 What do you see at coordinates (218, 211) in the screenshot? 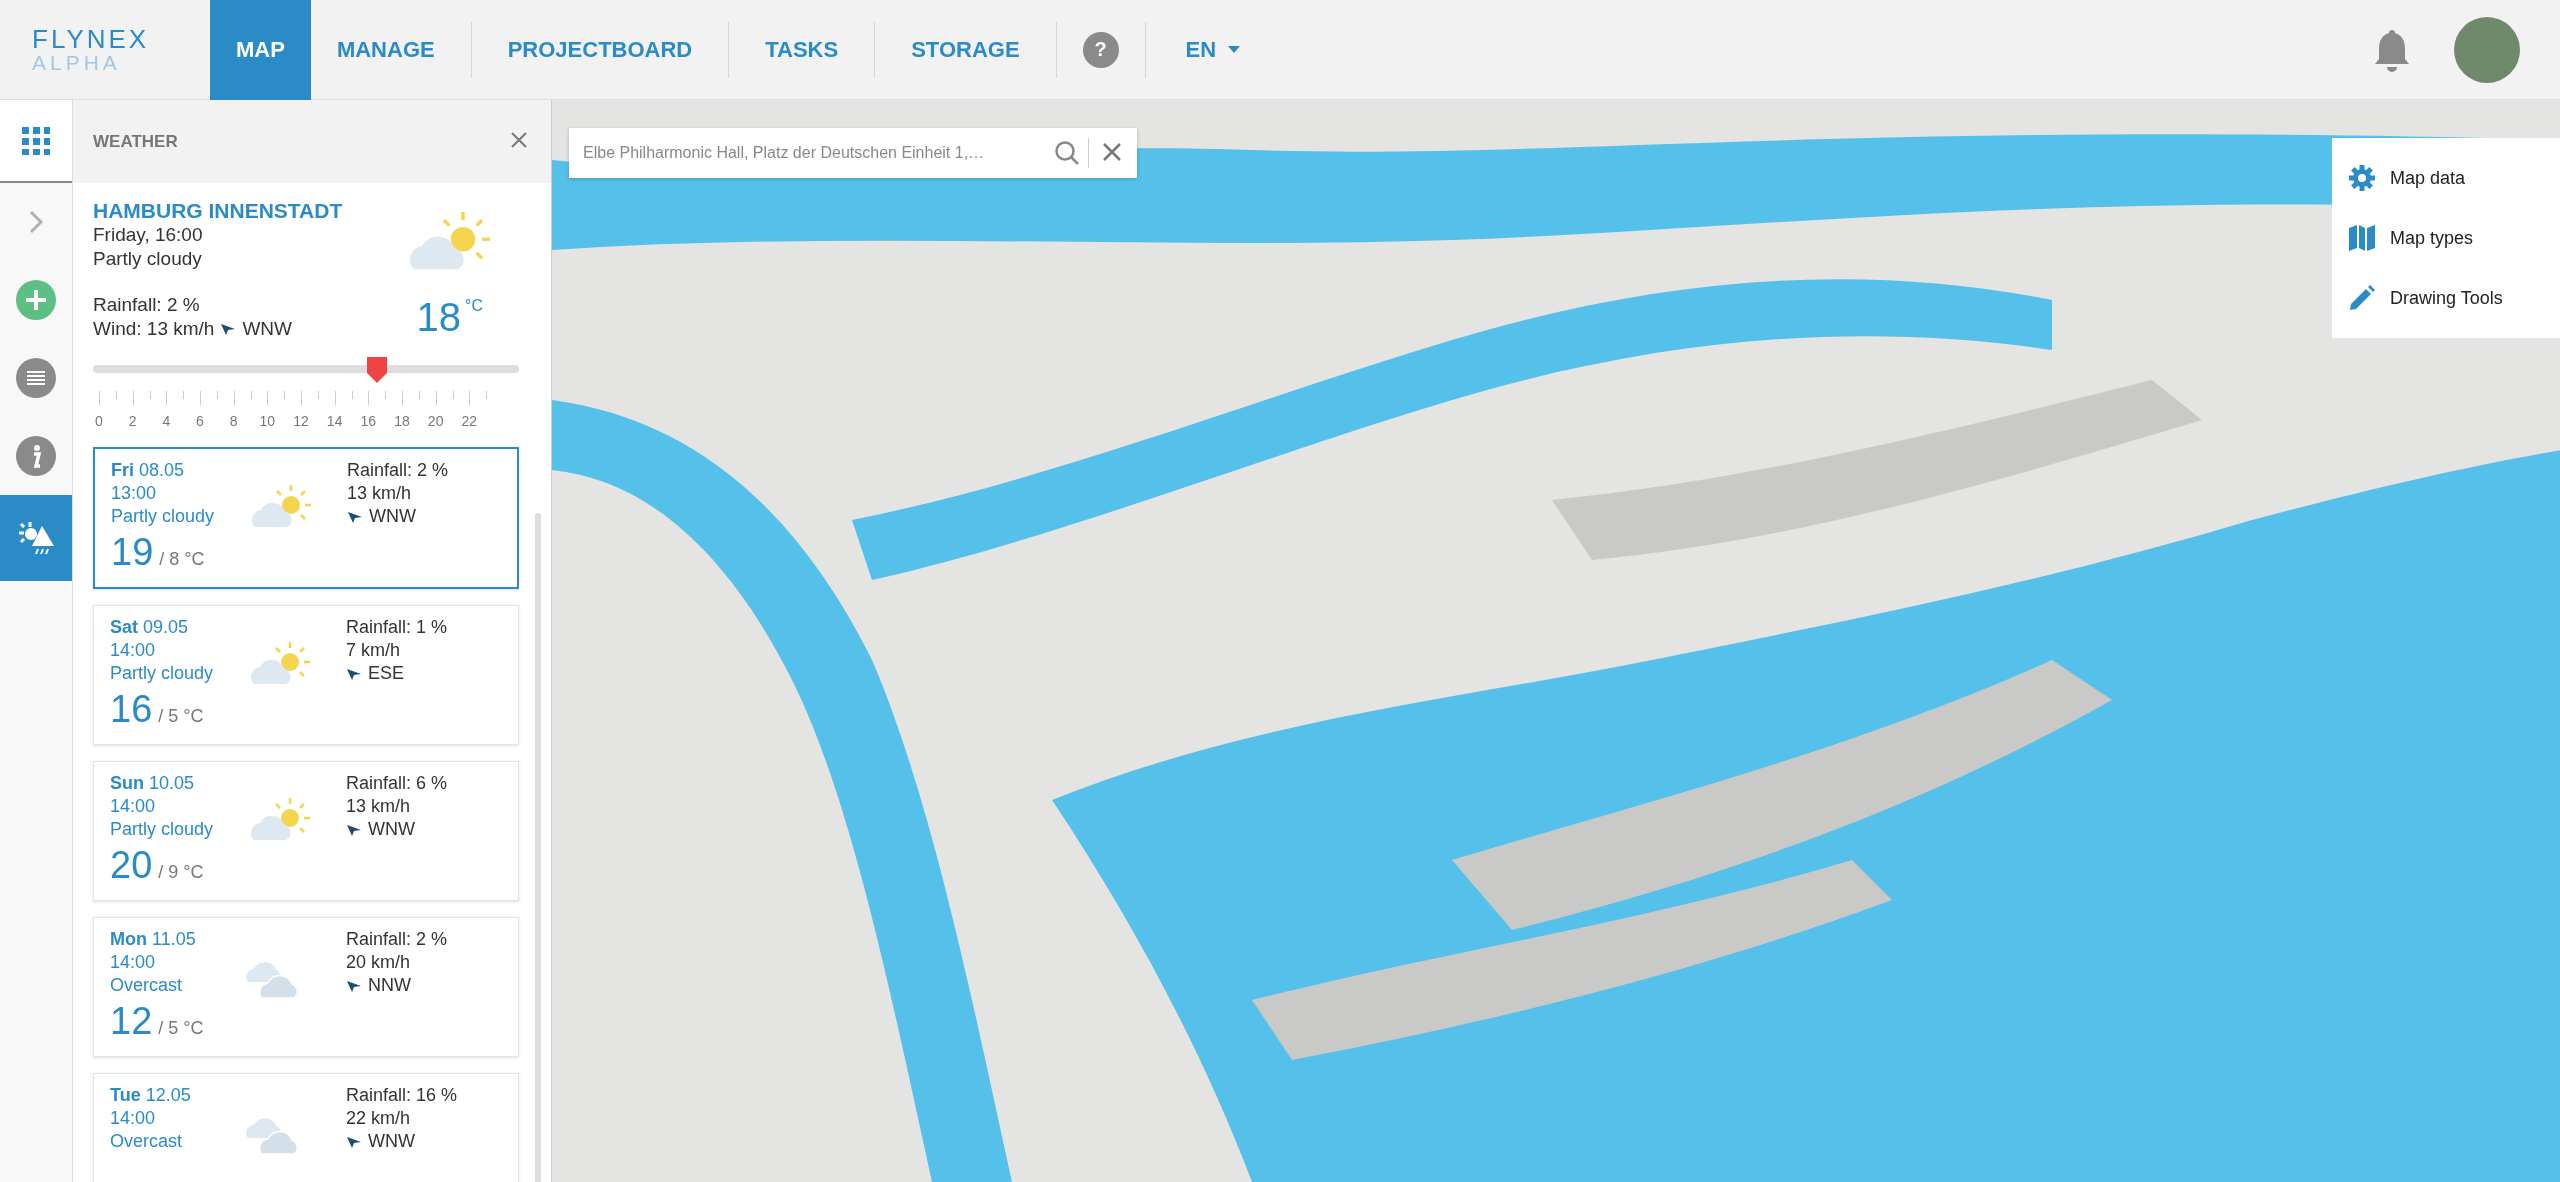
I see `location-title: HAMBURG INNENSTADT` at bounding box center [218, 211].